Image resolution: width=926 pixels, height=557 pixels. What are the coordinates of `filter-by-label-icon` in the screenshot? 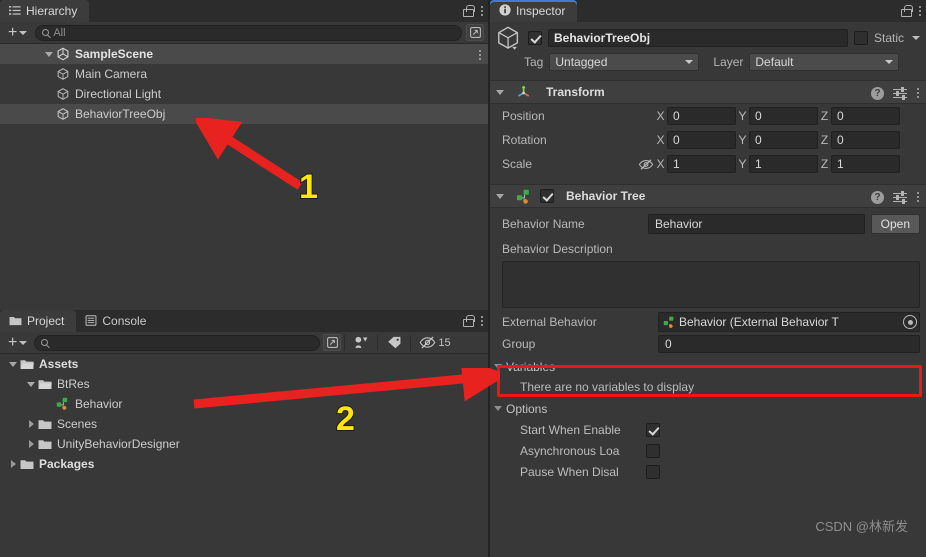 It's located at (394, 343).